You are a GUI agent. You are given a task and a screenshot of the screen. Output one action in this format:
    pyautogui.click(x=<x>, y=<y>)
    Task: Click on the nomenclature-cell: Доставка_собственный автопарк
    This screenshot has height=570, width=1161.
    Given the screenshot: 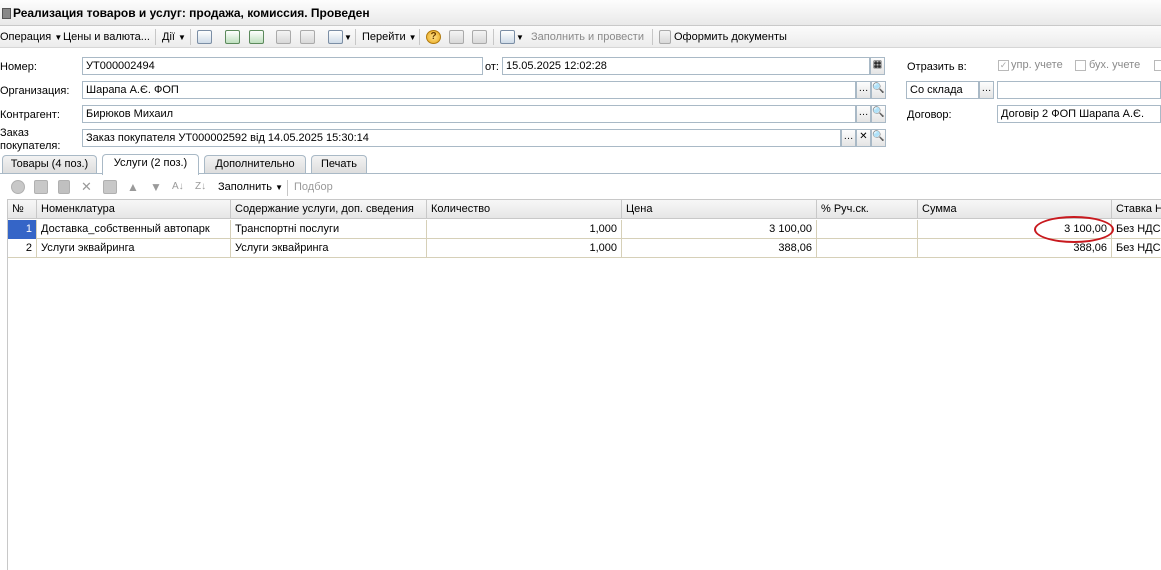 What is the action you would take?
    pyautogui.click(x=134, y=229)
    